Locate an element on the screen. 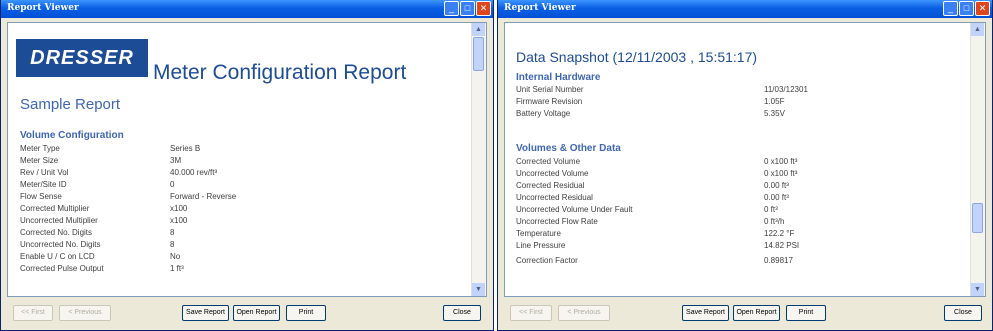  config-row: Flow Sense Forward - Reverse is located at coordinates (170, 198).